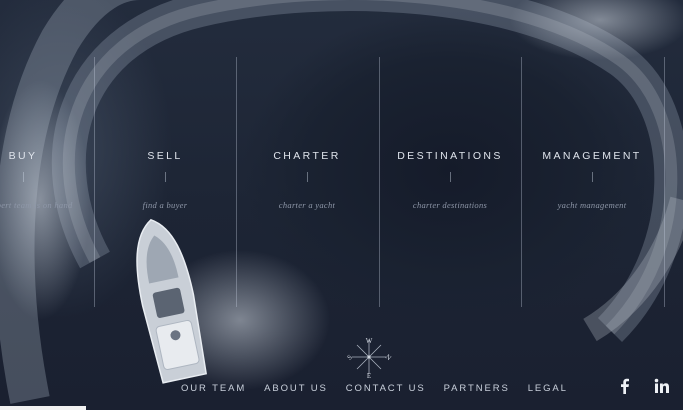 The image size is (683, 410). Describe the element at coordinates (47, 180) in the screenshot. I see `nav-column-buy: BUY our expert team is on hand` at that location.